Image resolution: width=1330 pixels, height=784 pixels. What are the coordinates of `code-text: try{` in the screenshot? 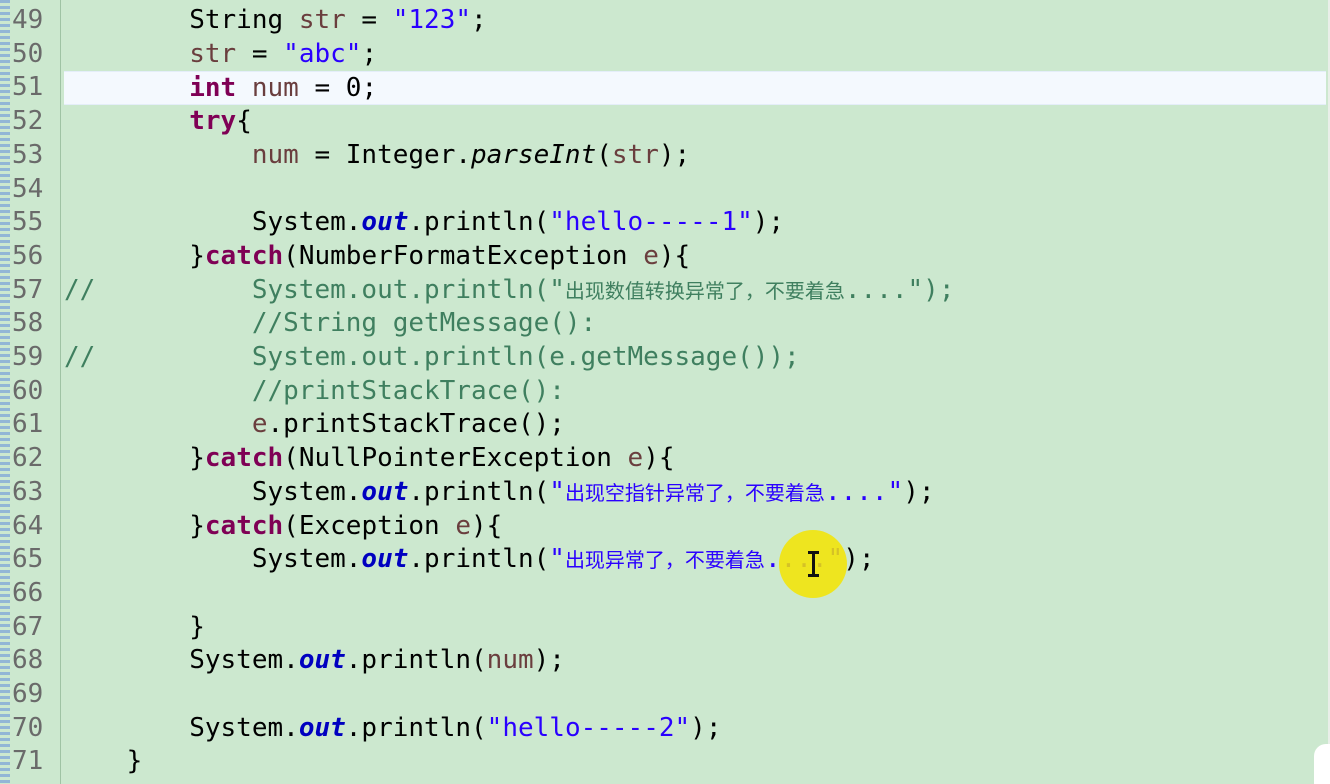 It's located at (158, 122).